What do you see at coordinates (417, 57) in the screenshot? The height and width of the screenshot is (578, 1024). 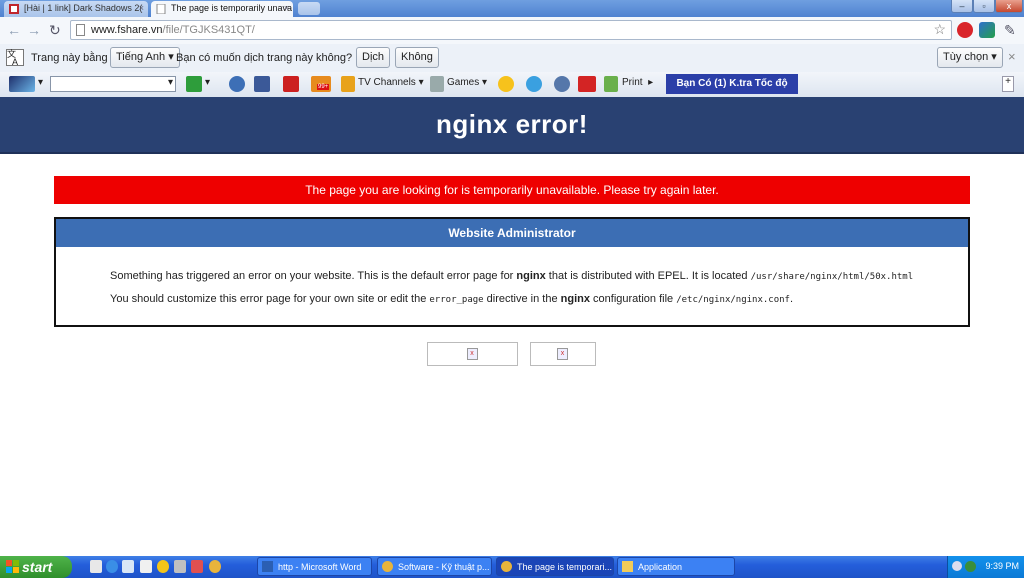 I see `no-translate-button: Không` at bounding box center [417, 57].